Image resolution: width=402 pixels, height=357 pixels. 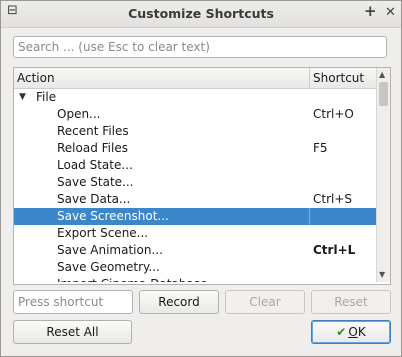 I want to click on dialog-title: Customize Shortcuts, so click(x=201, y=13).